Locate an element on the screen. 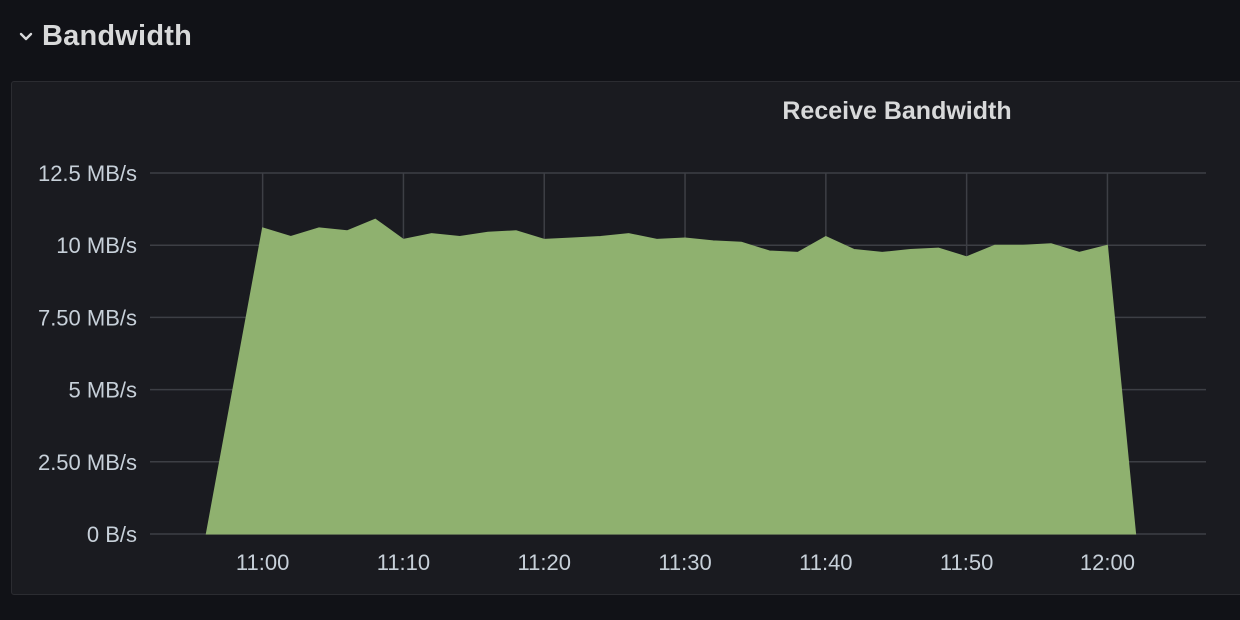  y-tick-label: 7.50 MB/s is located at coordinates (87, 317).